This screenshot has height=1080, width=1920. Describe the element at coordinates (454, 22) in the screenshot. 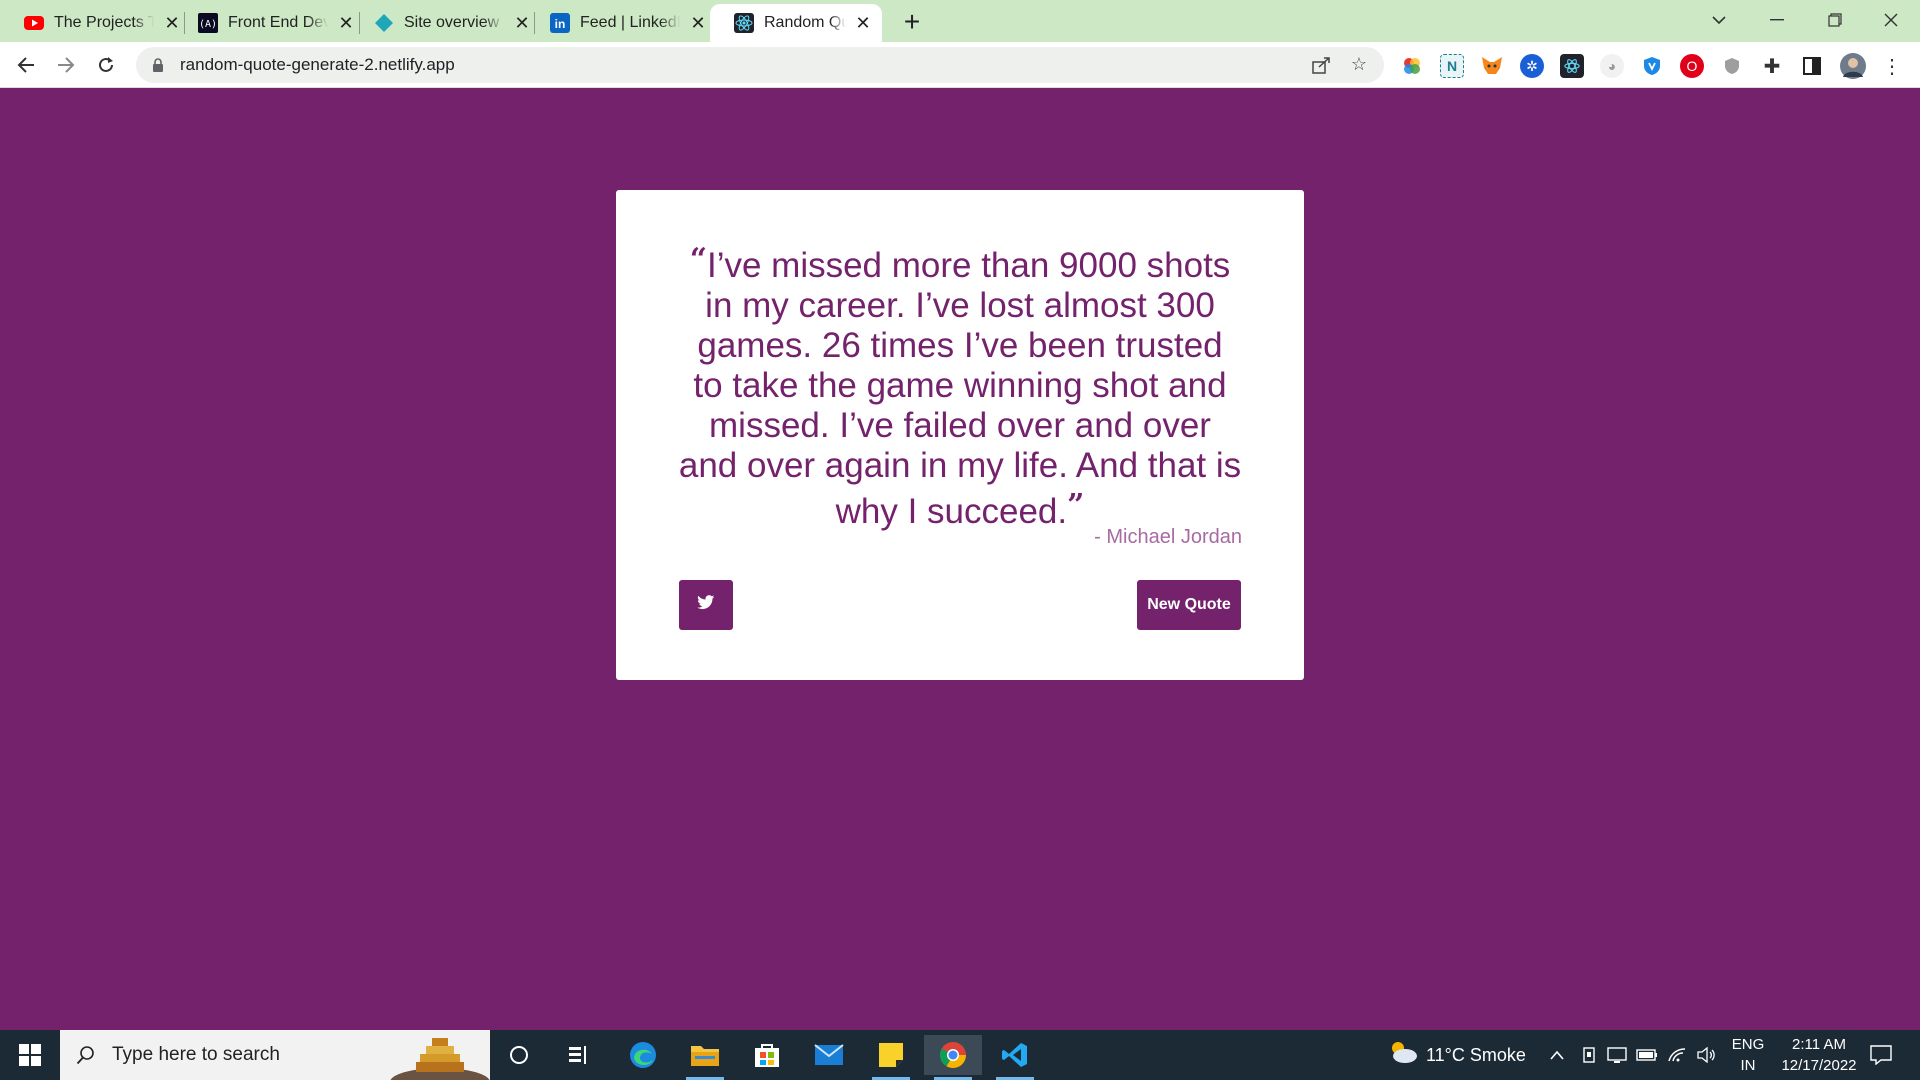

I see `tab-title: Site overview |` at that location.